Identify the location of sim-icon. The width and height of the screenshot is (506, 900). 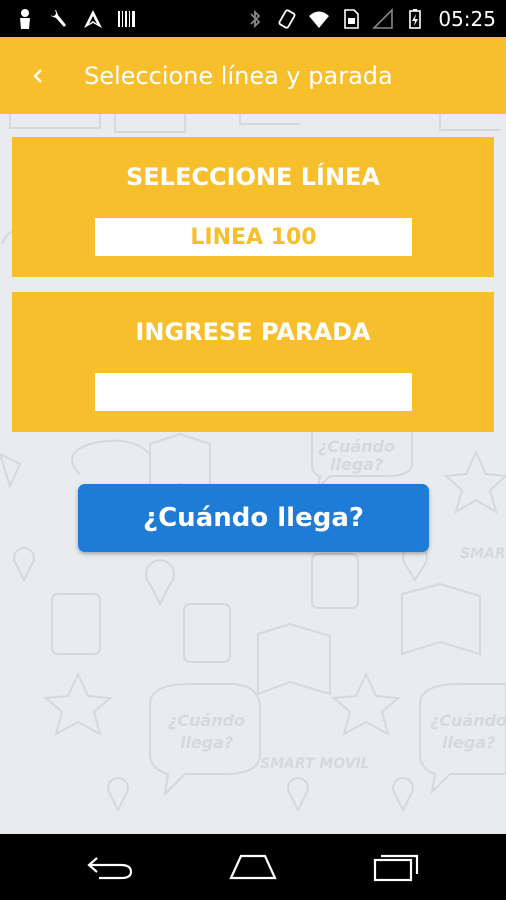
(351, 19).